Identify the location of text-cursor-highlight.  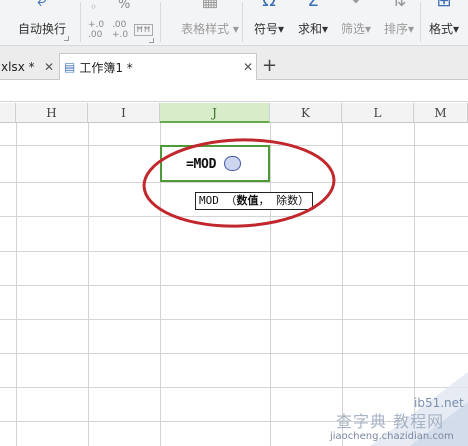
(232, 163).